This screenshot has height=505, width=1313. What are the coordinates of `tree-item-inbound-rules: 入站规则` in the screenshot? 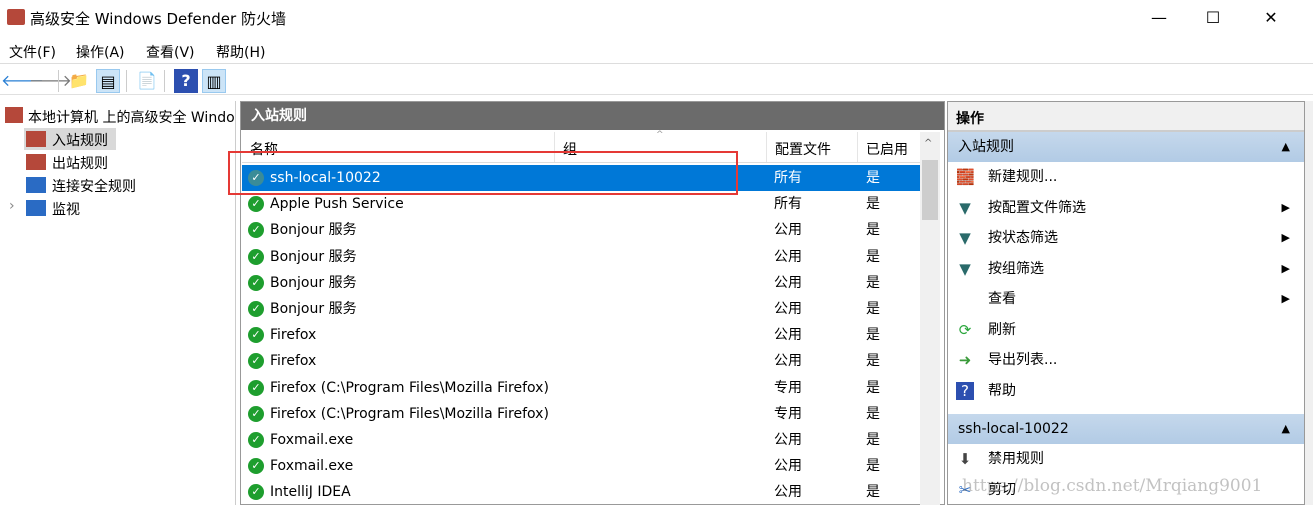 It's located at (80, 140).